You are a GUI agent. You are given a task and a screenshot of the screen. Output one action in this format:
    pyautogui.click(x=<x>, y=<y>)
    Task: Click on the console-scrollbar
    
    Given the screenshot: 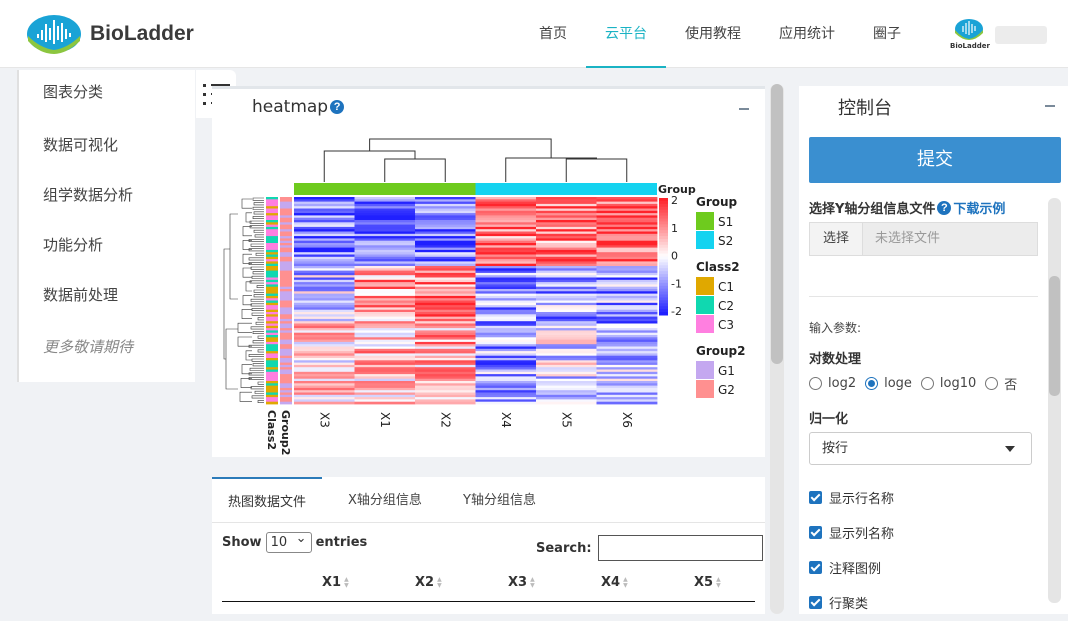 What is the action you would take?
    pyautogui.click(x=1054, y=400)
    